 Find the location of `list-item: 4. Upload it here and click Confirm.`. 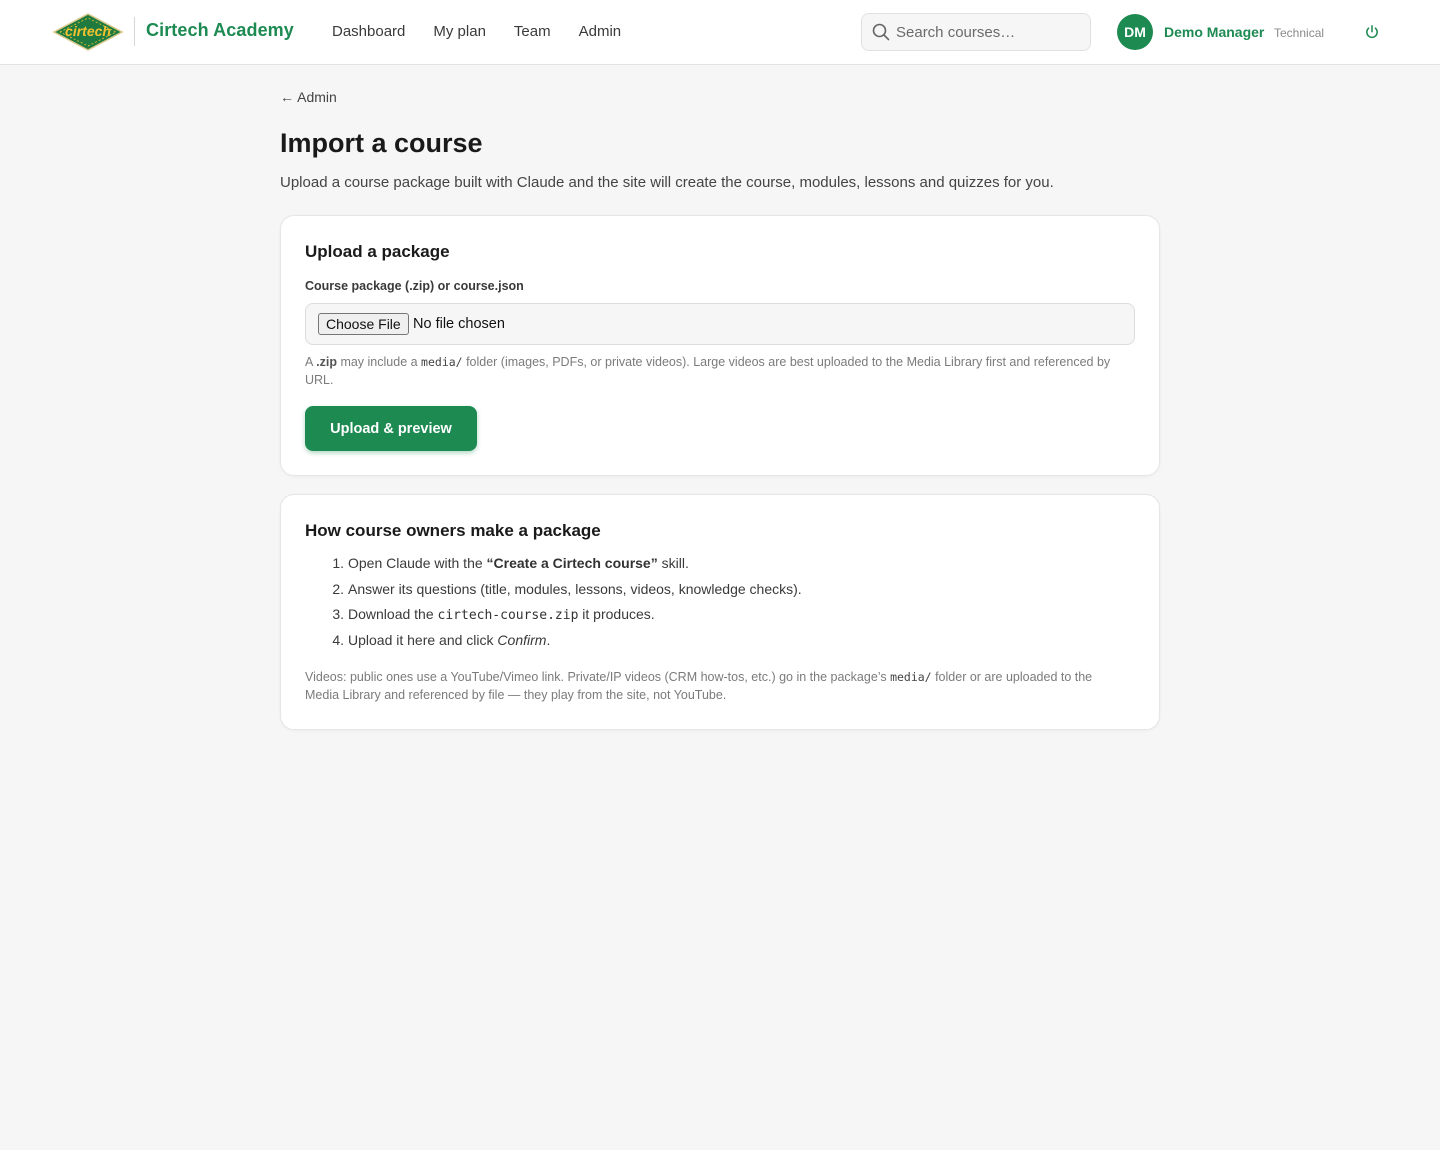

list-item: 4. Upload it here and click Confirm. is located at coordinates (441, 639).